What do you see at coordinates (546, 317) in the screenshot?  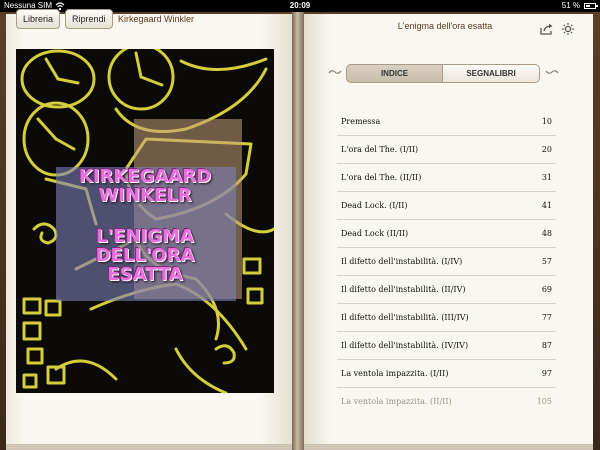 I see `toc-page-number: 77` at bounding box center [546, 317].